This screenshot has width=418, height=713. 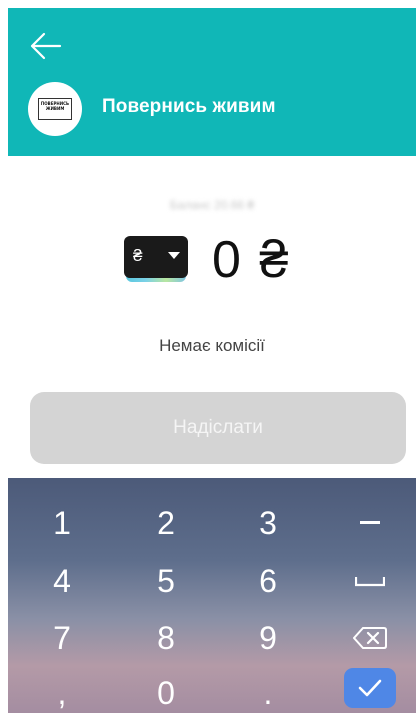 What do you see at coordinates (46, 46) in the screenshot?
I see `back-arrow-icon` at bounding box center [46, 46].